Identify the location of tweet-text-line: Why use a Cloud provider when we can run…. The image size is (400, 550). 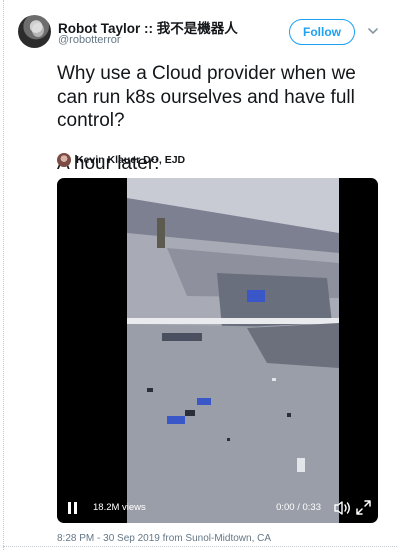
(206, 97).